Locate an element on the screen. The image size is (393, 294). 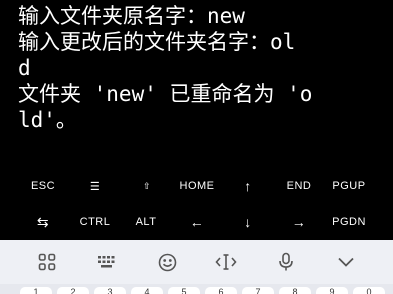
number-key: 5 is located at coordinates (184, 290).